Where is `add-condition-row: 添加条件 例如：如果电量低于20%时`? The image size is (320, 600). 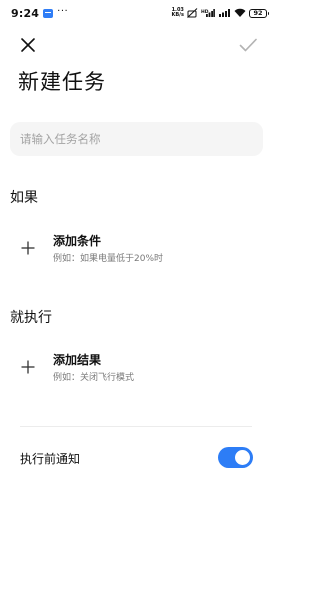
add-condition-row: 添加条件 例如：如果电量低于20%时 is located at coordinates (136, 249).